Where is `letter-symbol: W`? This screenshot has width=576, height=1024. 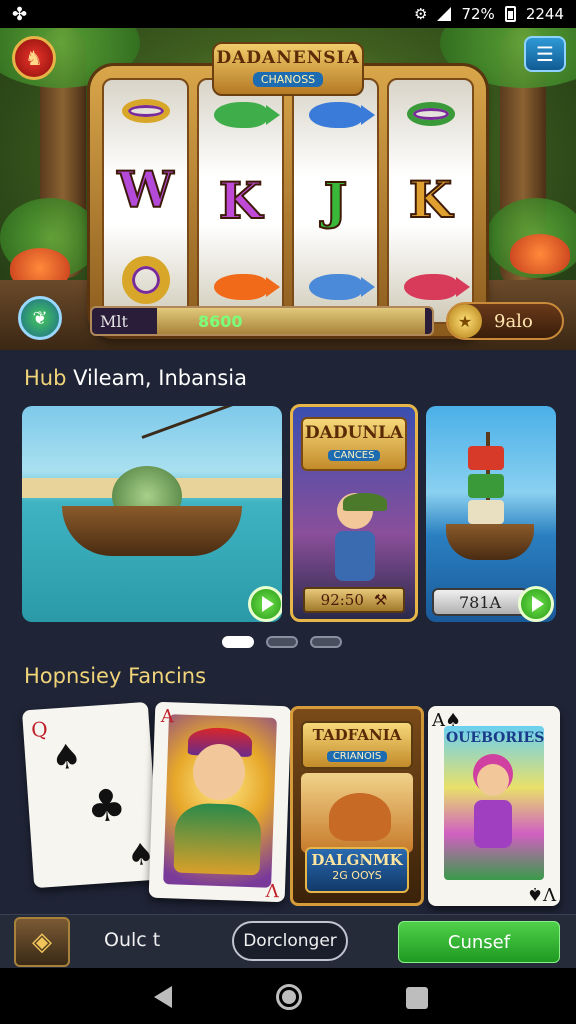 letter-symbol: W is located at coordinates (145, 189).